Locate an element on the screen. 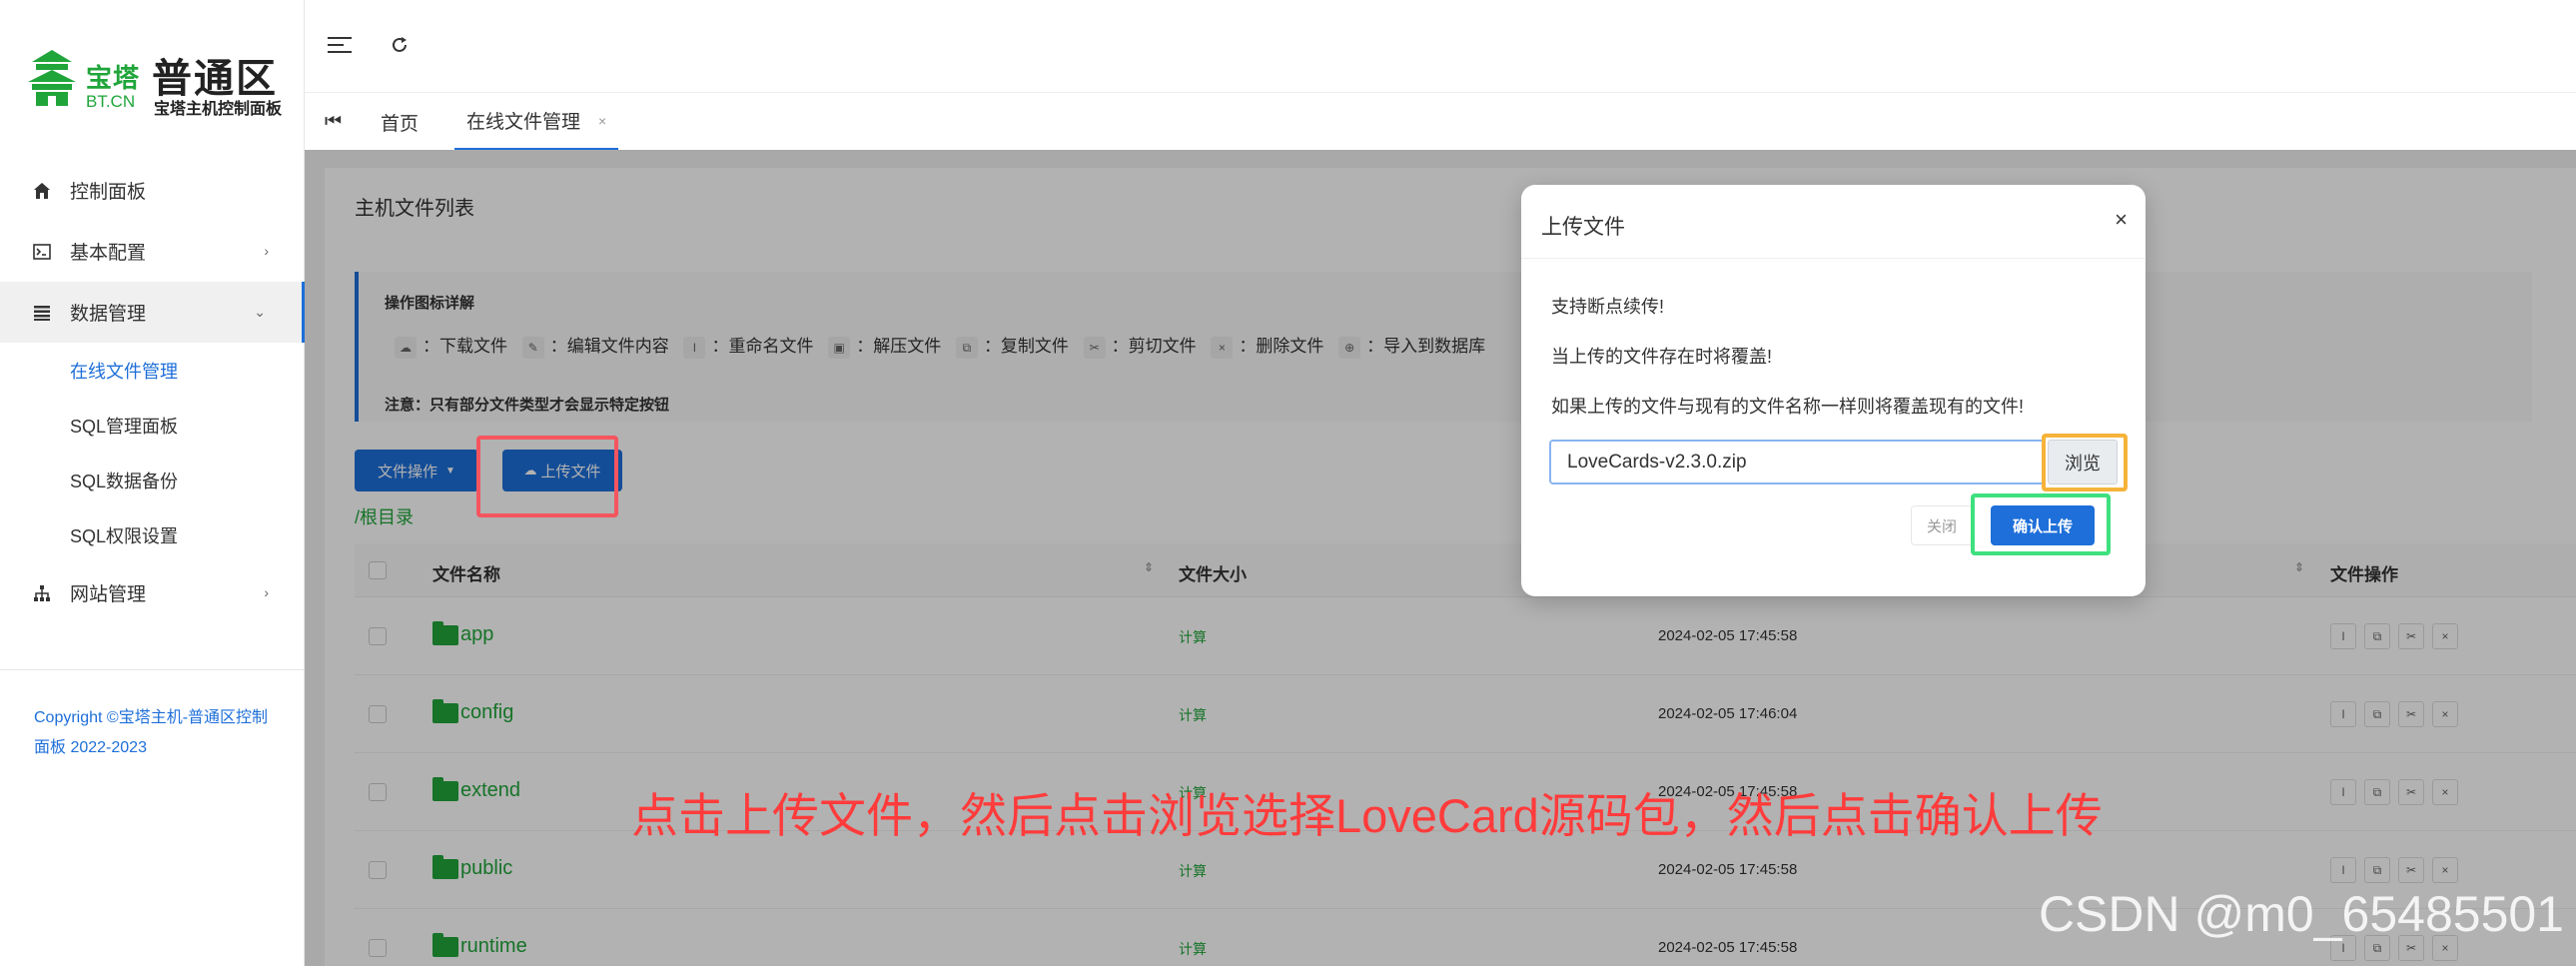 Image resolution: width=2576 pixels, height=966 pixels. close-button: 关闭 is located at coordinates (1942, 525).